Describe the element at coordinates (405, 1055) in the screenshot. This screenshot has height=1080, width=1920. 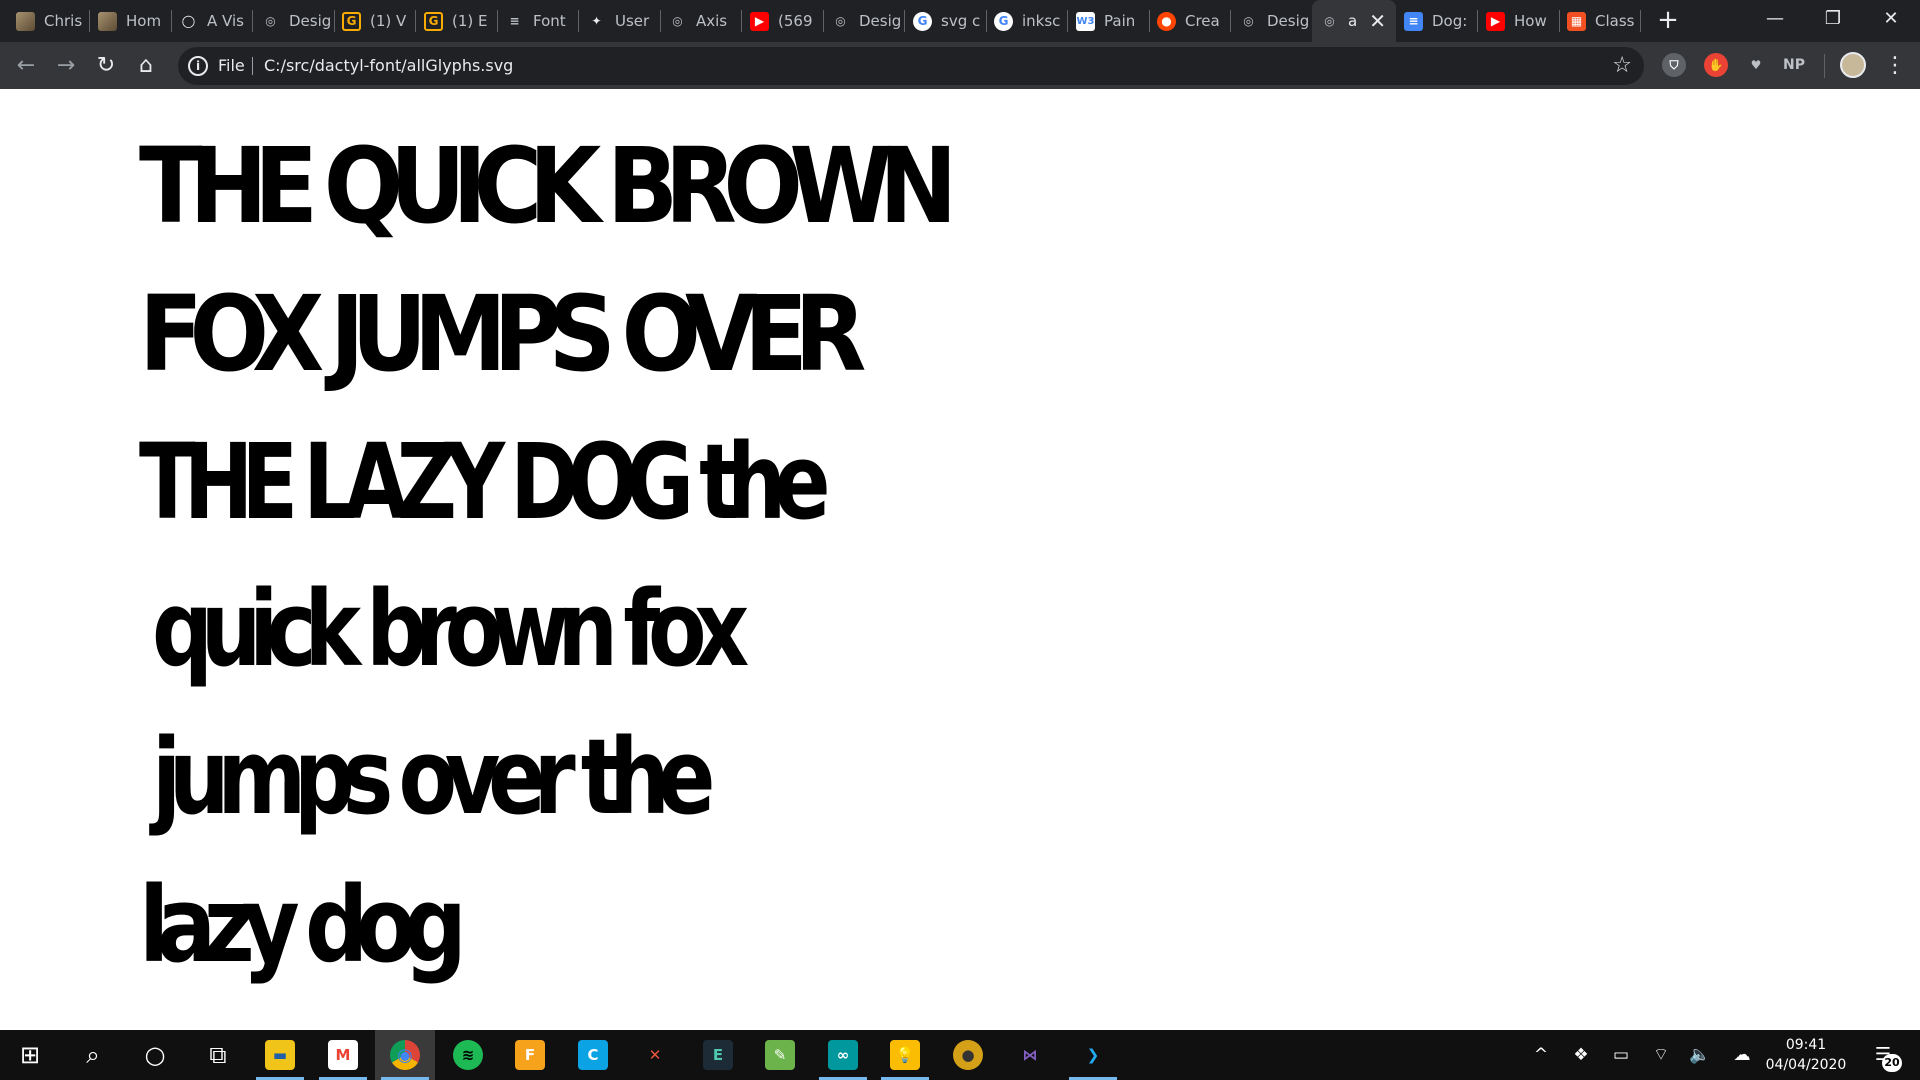
I see `chrome-app: ◉` at that location.